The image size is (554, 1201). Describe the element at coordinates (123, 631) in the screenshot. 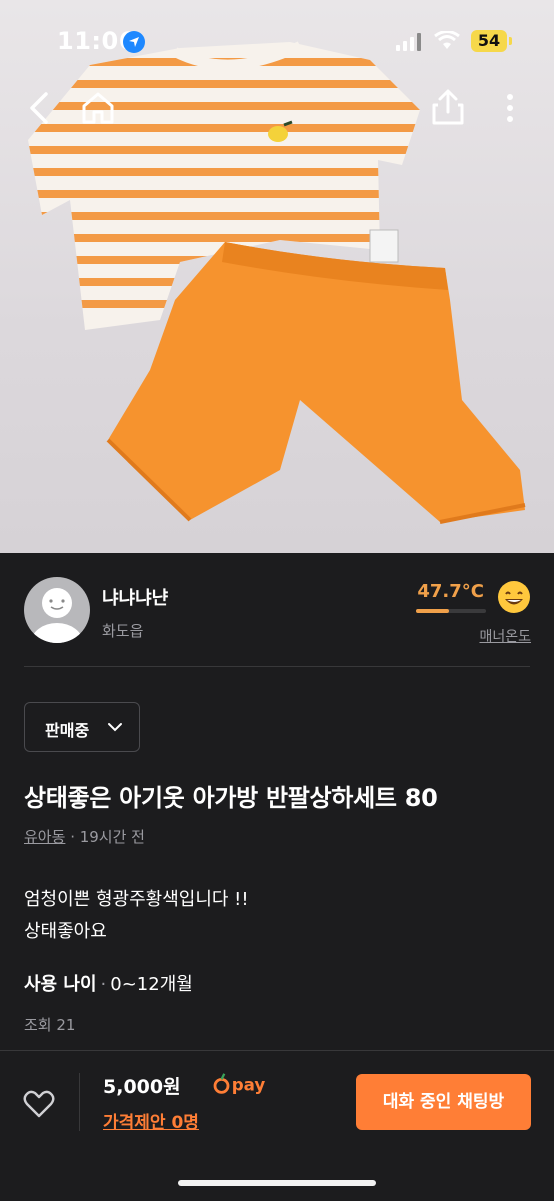

I see `seller-region: 화도읍` at that location.